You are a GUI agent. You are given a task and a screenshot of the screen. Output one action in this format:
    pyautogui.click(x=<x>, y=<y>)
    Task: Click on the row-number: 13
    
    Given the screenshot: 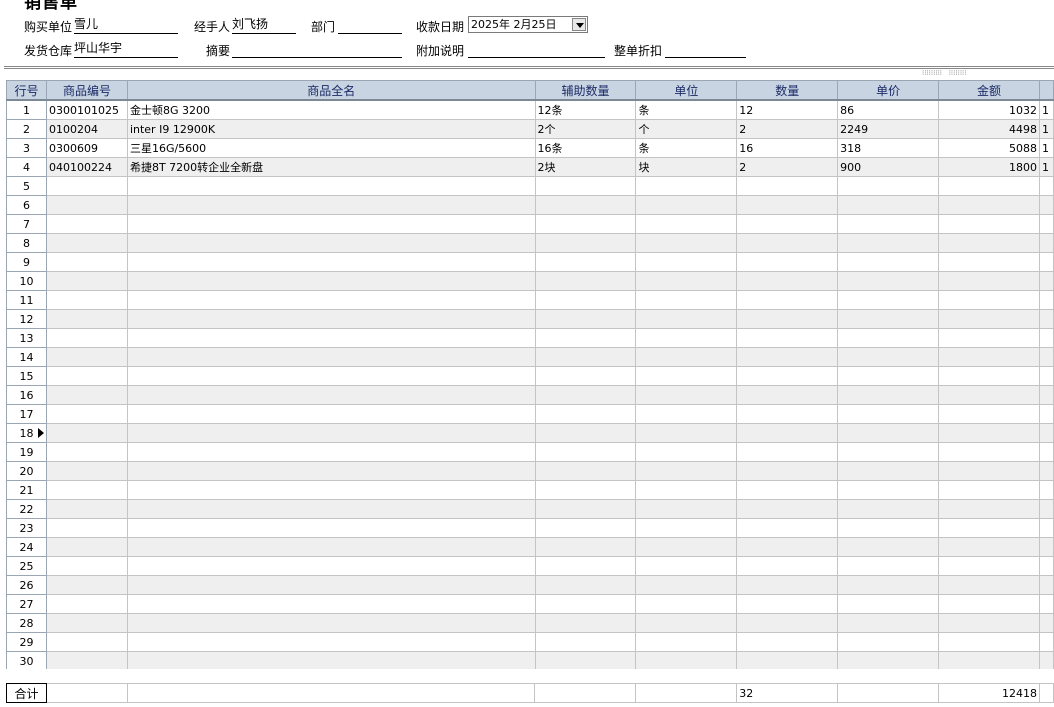 What is the action you would take?
    pyautogui.click(x=26, y=338)
    